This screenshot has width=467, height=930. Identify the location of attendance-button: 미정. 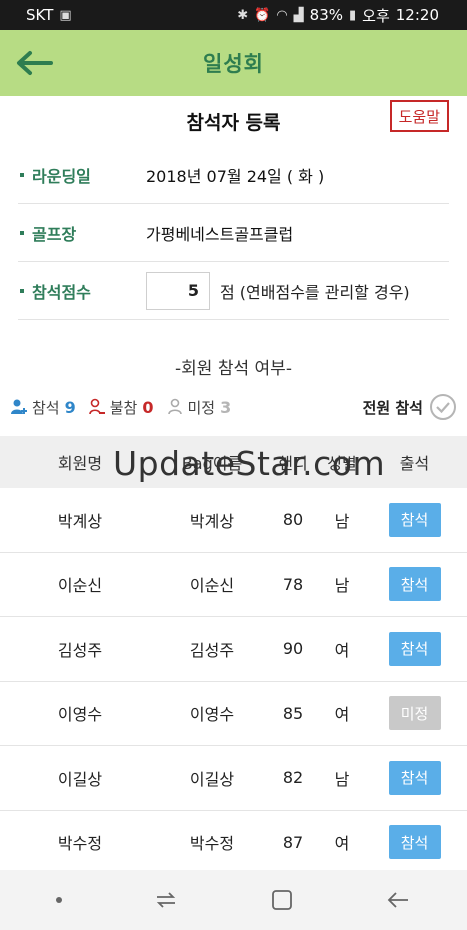
(414, 713).